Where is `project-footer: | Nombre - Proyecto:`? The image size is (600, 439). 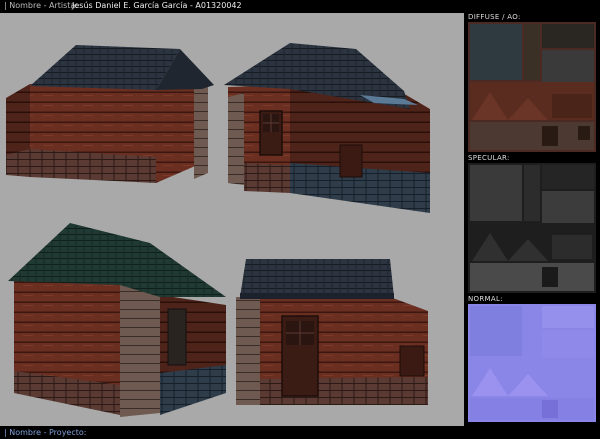 project-footer: | Nombre - Proyecto: is located at coordinates (300, 433).